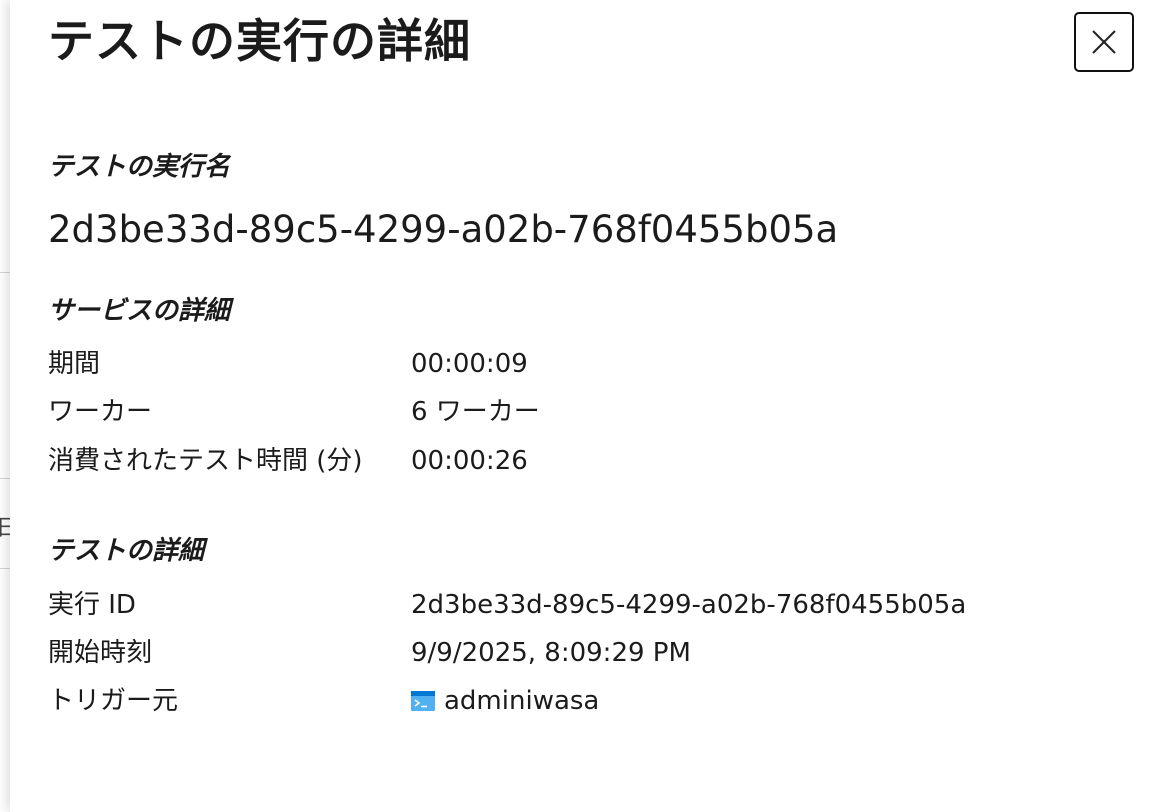  Describe the element at coordinates (139, 311) in the screenshot. I see `service-details-heading: サービスの詳細` at that location.